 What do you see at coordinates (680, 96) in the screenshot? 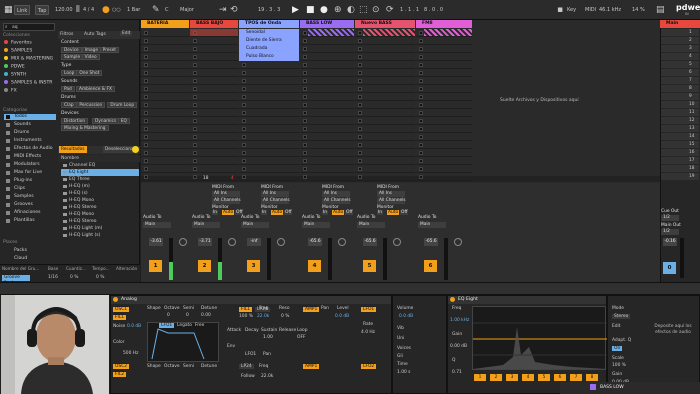
I see `scene-launch: 9` at bounding box center [680, 96].